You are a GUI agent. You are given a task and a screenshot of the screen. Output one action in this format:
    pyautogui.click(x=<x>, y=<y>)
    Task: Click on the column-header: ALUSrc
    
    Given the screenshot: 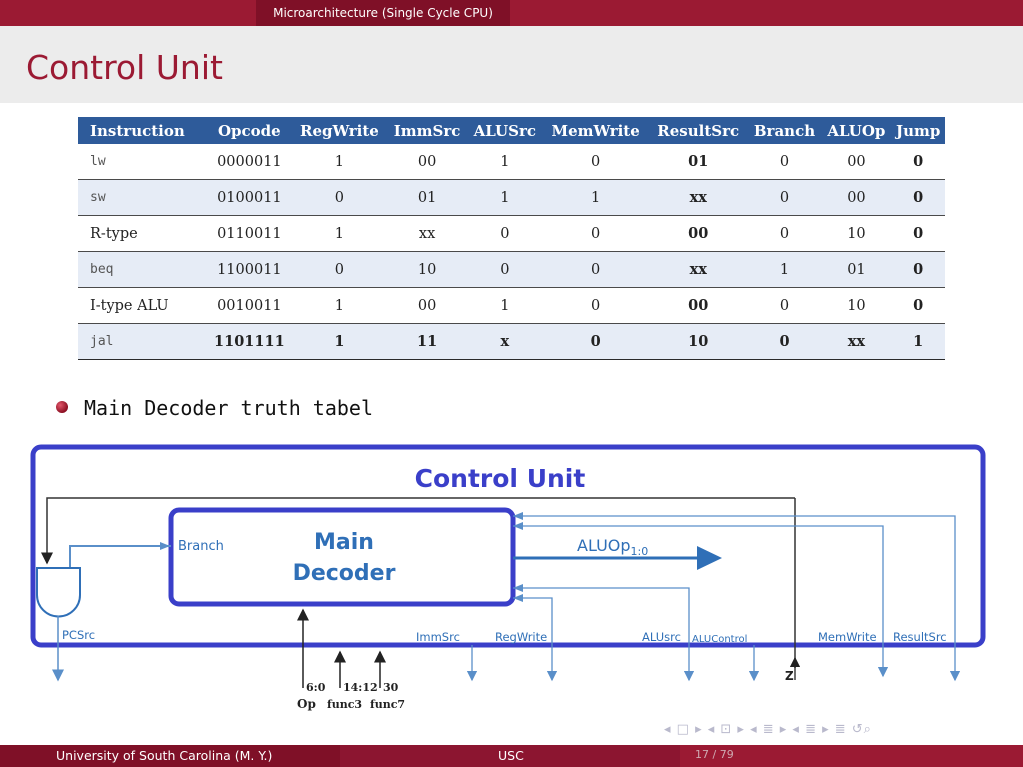 What is the action you would take?
    pyautogui.click(x=505, y=130)
    